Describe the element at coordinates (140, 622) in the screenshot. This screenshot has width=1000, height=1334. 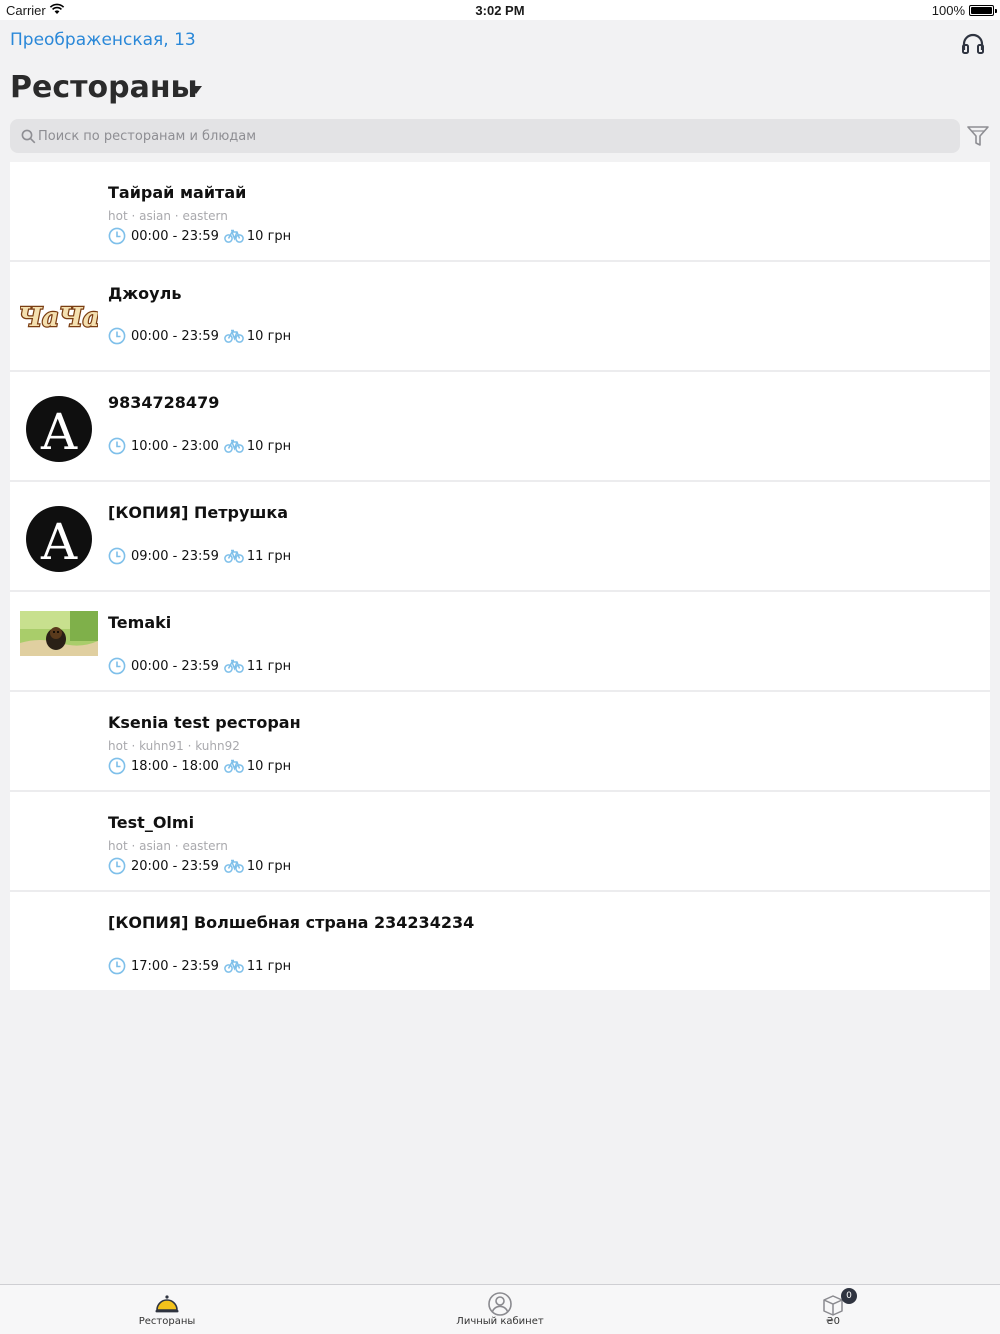
I see `restaurant-name: Temaki` at that location.